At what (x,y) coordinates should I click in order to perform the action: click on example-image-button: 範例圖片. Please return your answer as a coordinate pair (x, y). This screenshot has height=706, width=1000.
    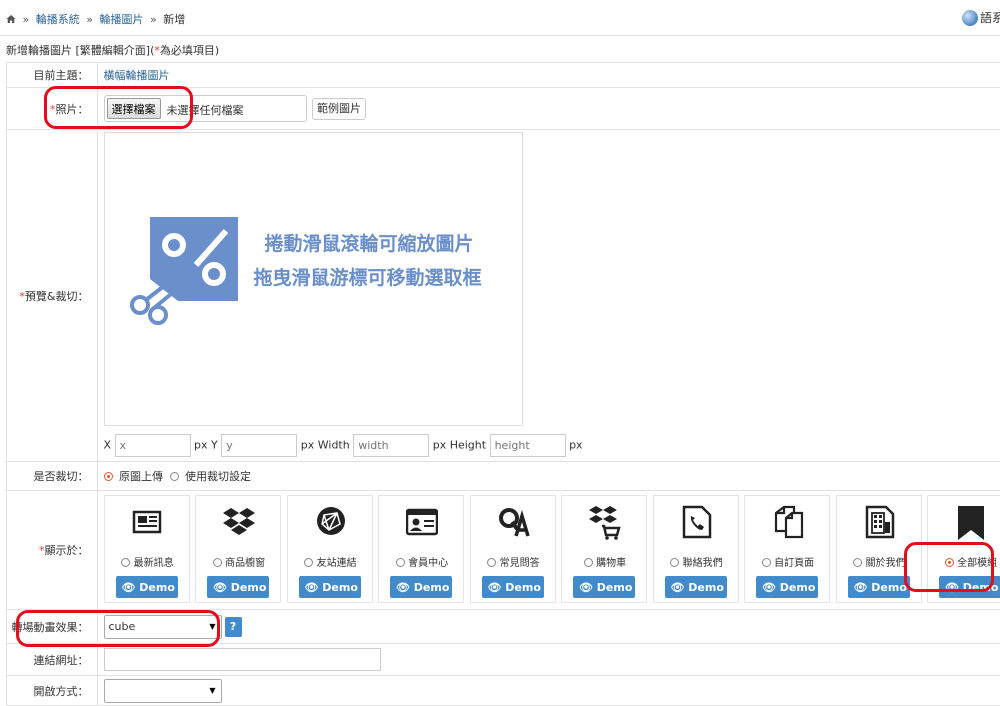
    Looking at the image, I should click on (339, 109).